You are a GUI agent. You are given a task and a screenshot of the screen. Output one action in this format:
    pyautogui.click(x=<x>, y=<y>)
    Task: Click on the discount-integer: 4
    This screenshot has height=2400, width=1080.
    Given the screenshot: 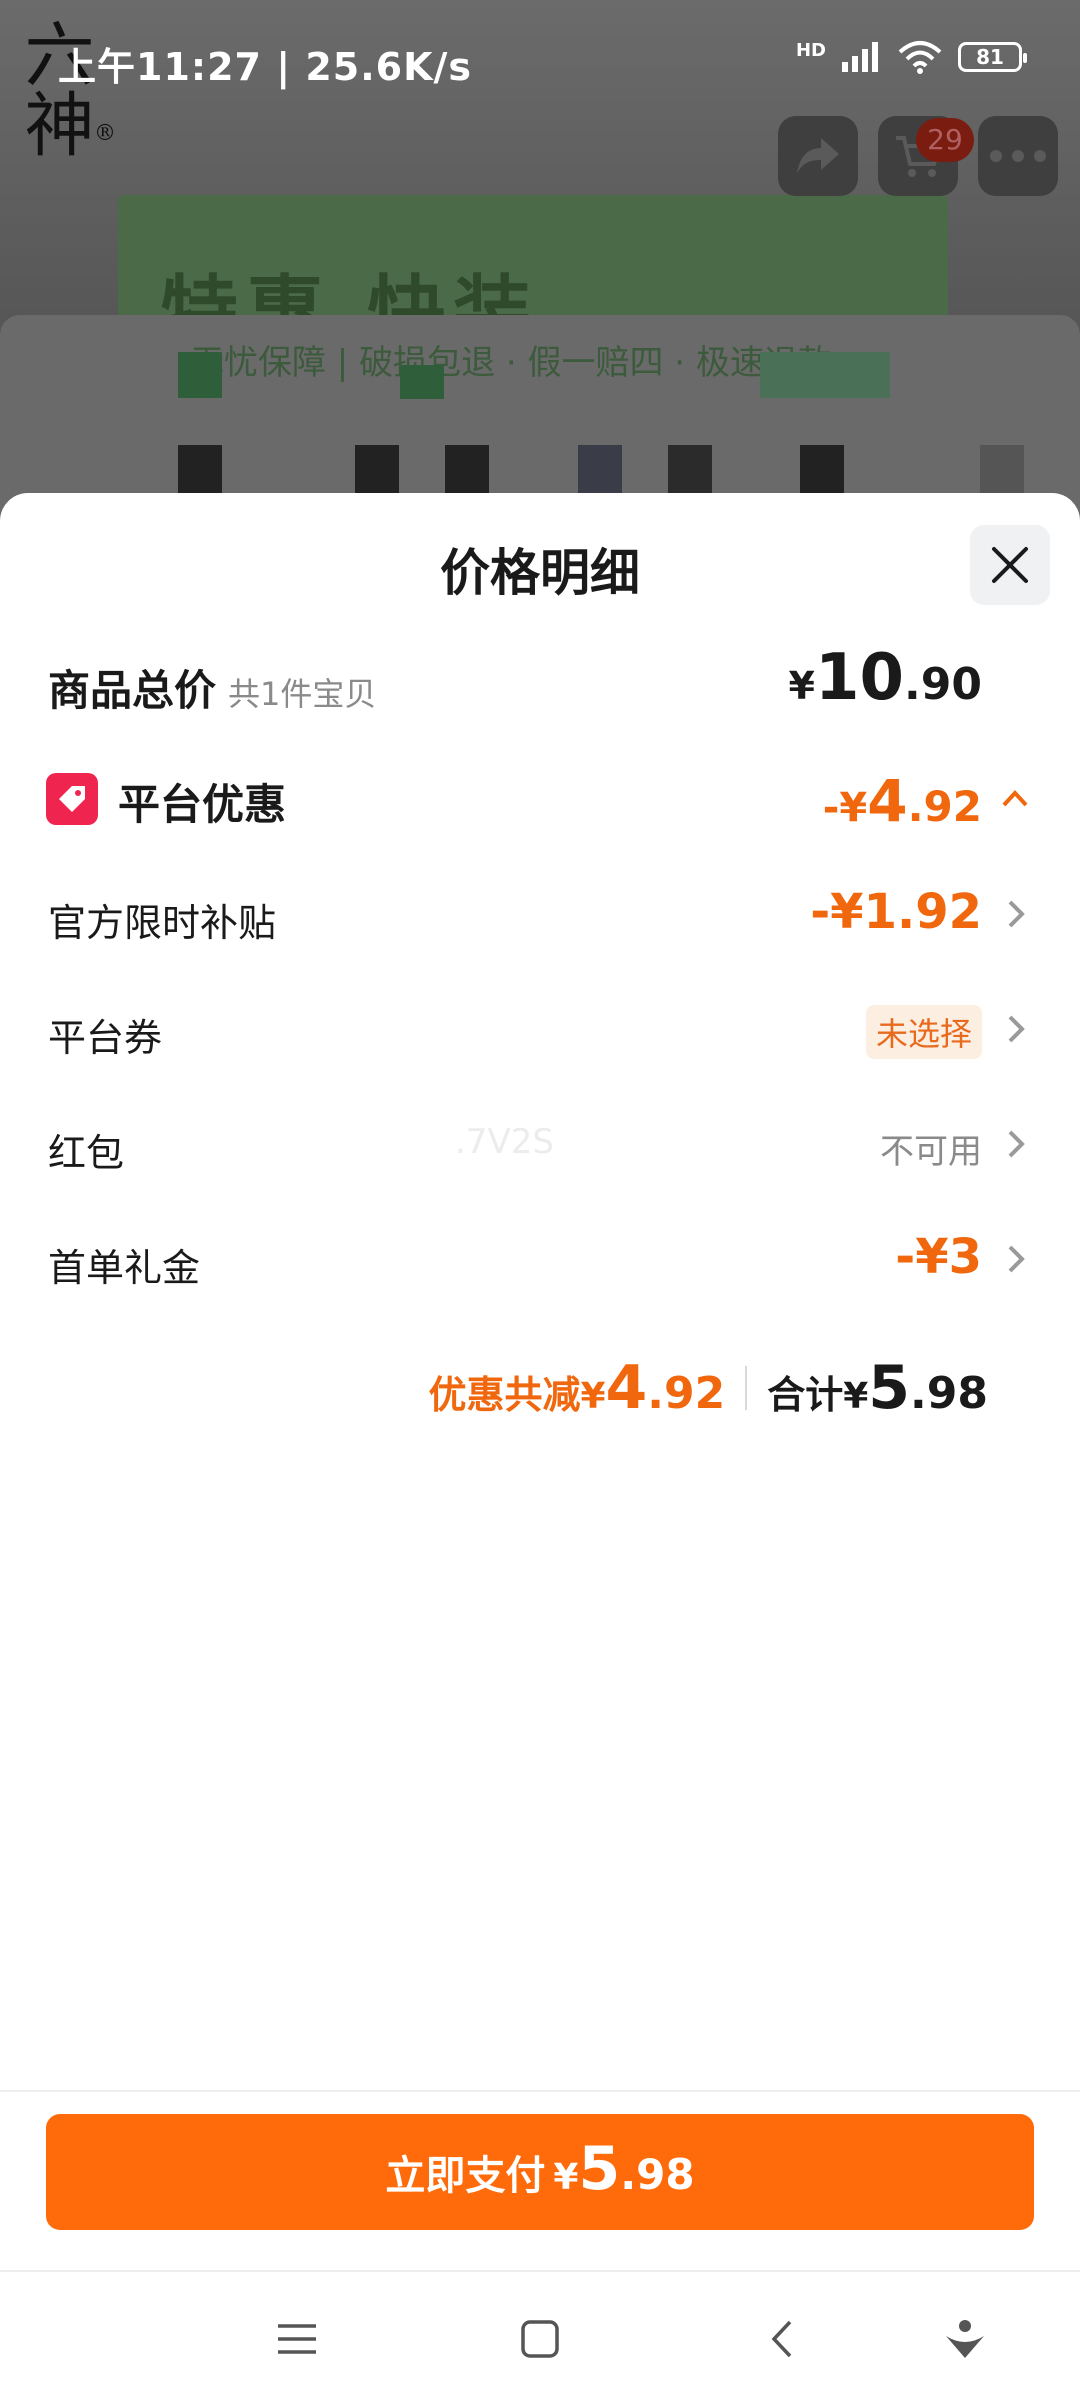 What is the action you would take?
    pyautogui.click(x=626, y=1388)
    